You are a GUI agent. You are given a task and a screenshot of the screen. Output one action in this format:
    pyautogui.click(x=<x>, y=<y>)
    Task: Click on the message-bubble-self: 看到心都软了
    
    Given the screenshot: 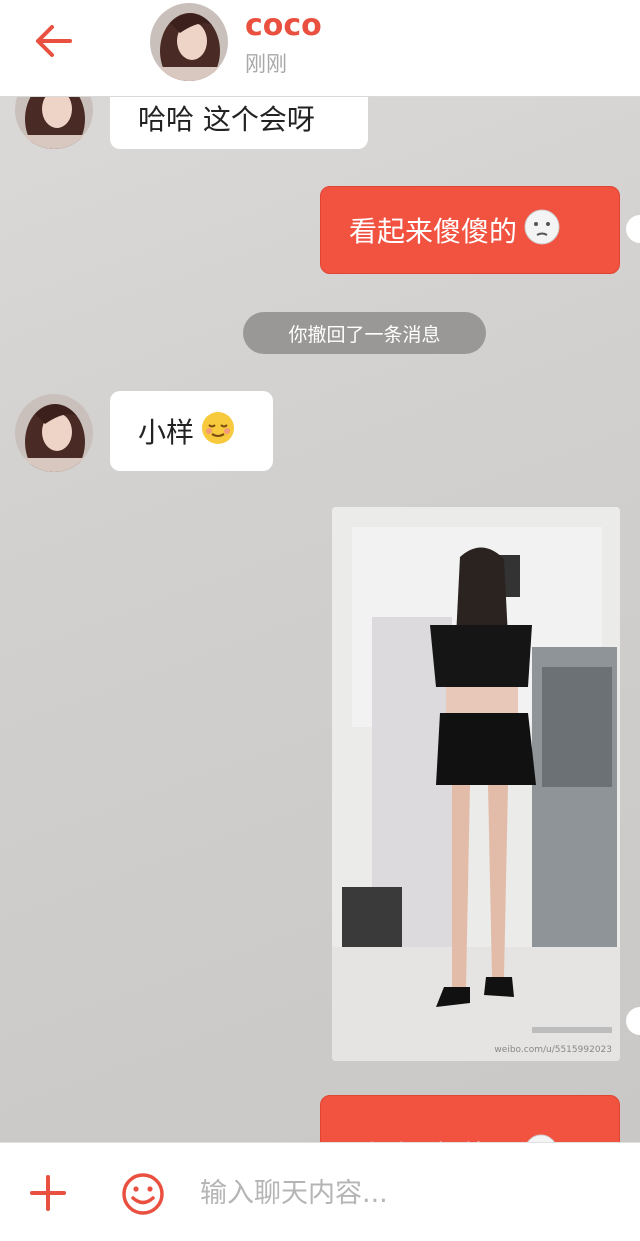 What is the action you would take?
    pyautogui.click(x=470, y=1118)
    